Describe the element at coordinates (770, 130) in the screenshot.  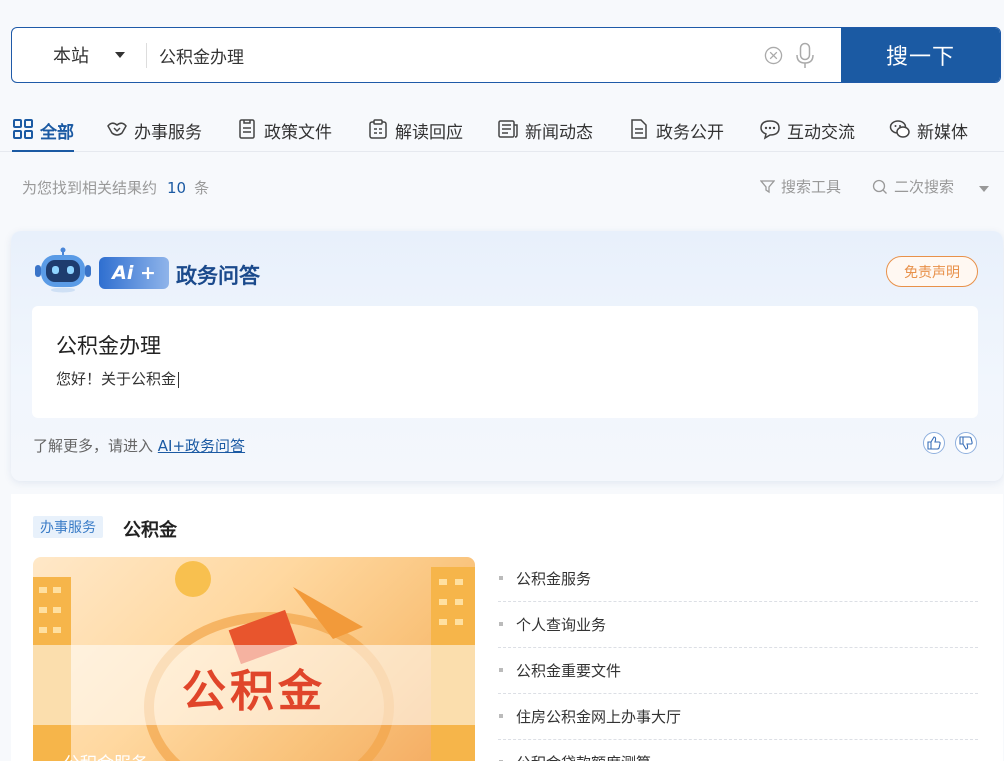
I see `chat-icon` at that location.